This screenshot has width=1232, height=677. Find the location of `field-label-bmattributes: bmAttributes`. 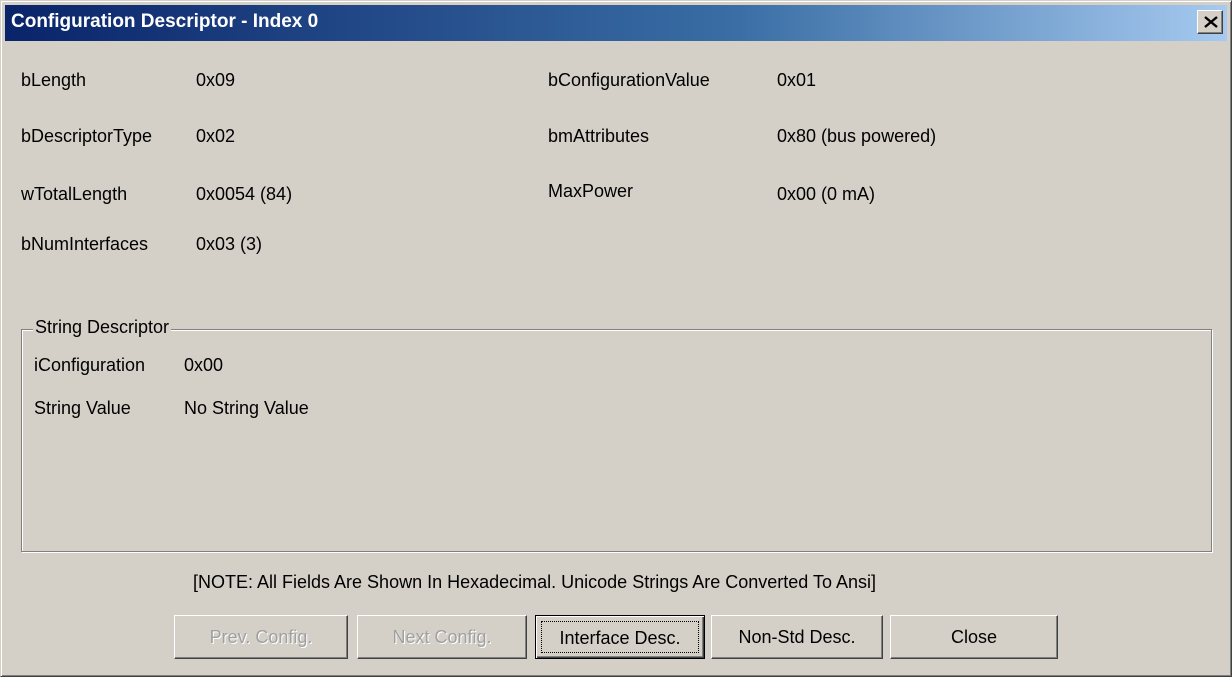

field-label-bmattributes: bmAttributes is located at coordinates (599, 136).